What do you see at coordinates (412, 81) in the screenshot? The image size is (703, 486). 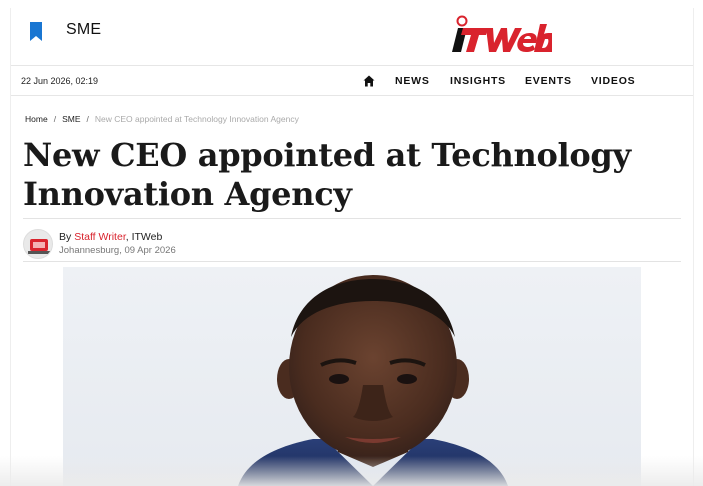 I see `nav-item-news: NEWS` at bounding box center [412, 81].